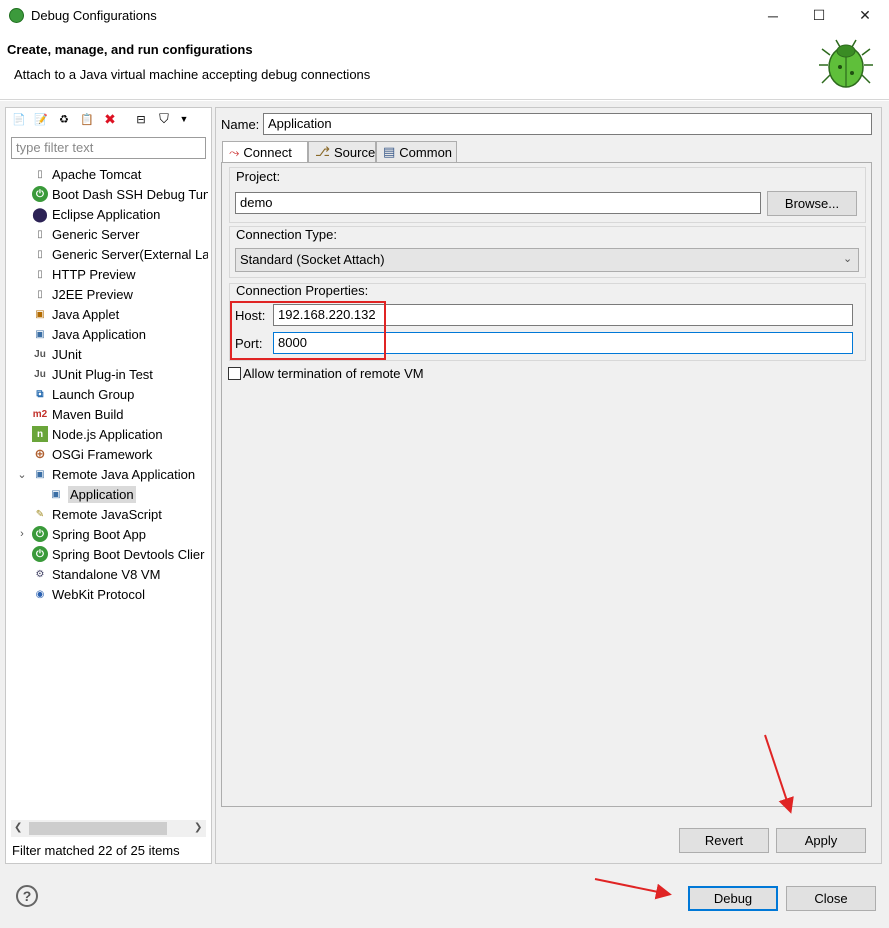 The image size is (889, 928). Describe the element at coordinates (694, 817) in the screenshot. I see `annotation-arrows` at that location.